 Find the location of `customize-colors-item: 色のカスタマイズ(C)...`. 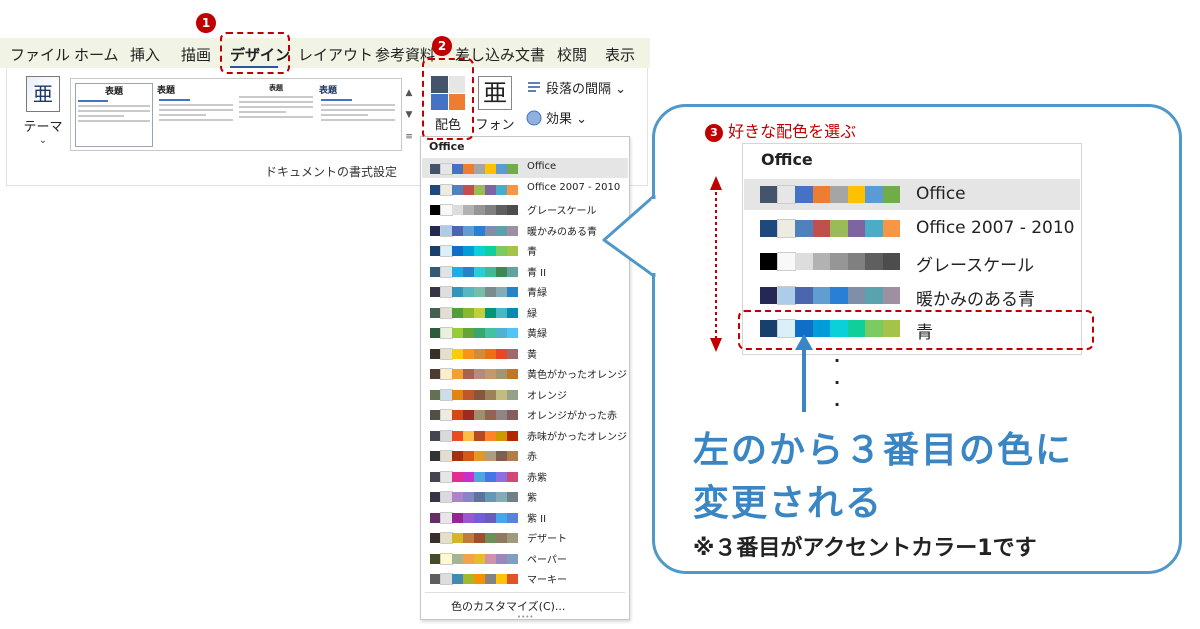

customize-colors-item: 色のカスタマイズ(C)... is located at coordinates (508, 606).